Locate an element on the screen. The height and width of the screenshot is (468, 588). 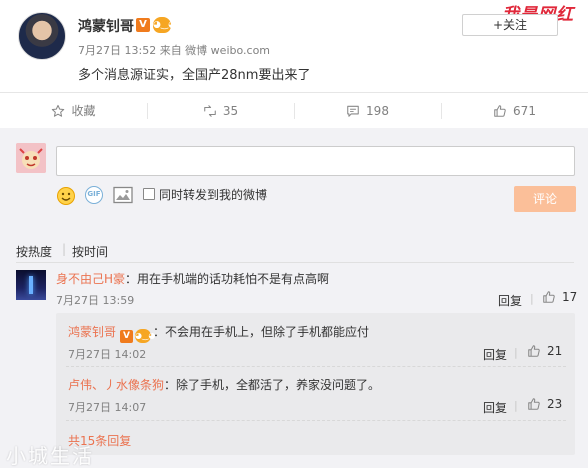
favorite-label: 收藏 is located at coordinates (83, 111).